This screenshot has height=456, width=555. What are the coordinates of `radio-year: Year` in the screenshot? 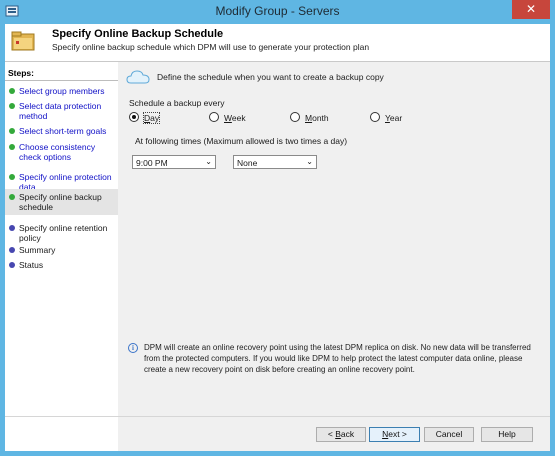 It's located at (390, 118).